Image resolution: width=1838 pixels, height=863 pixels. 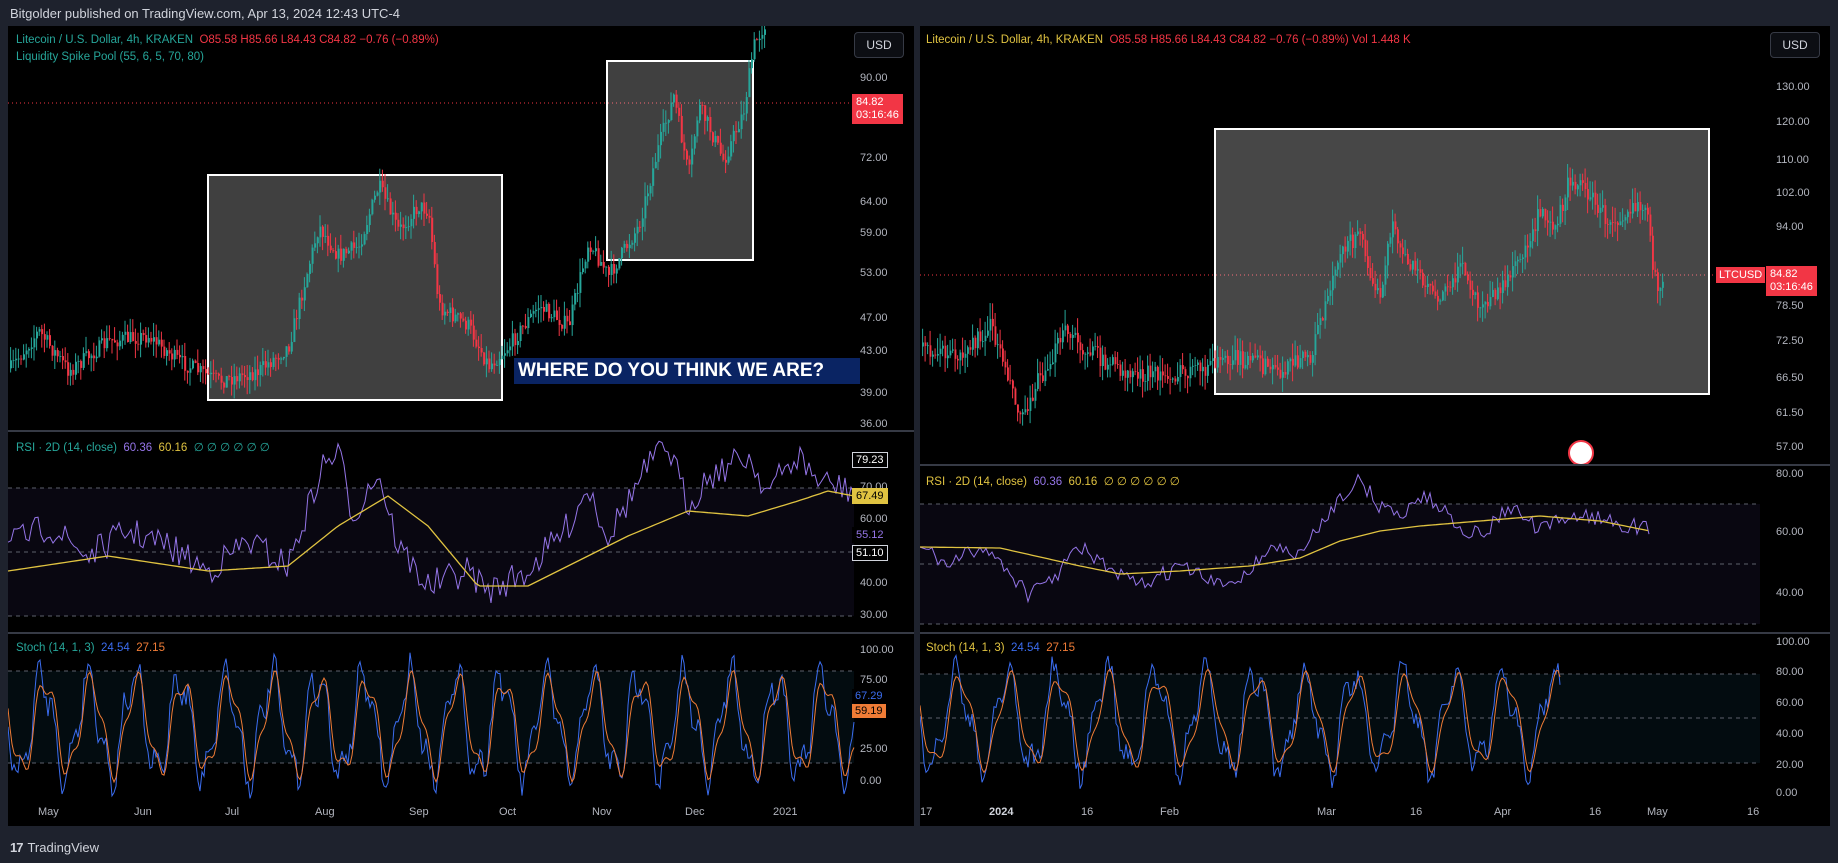 I want to click on right-stoch-scale-label-2: 60.00, so click(x=1790, y=703).